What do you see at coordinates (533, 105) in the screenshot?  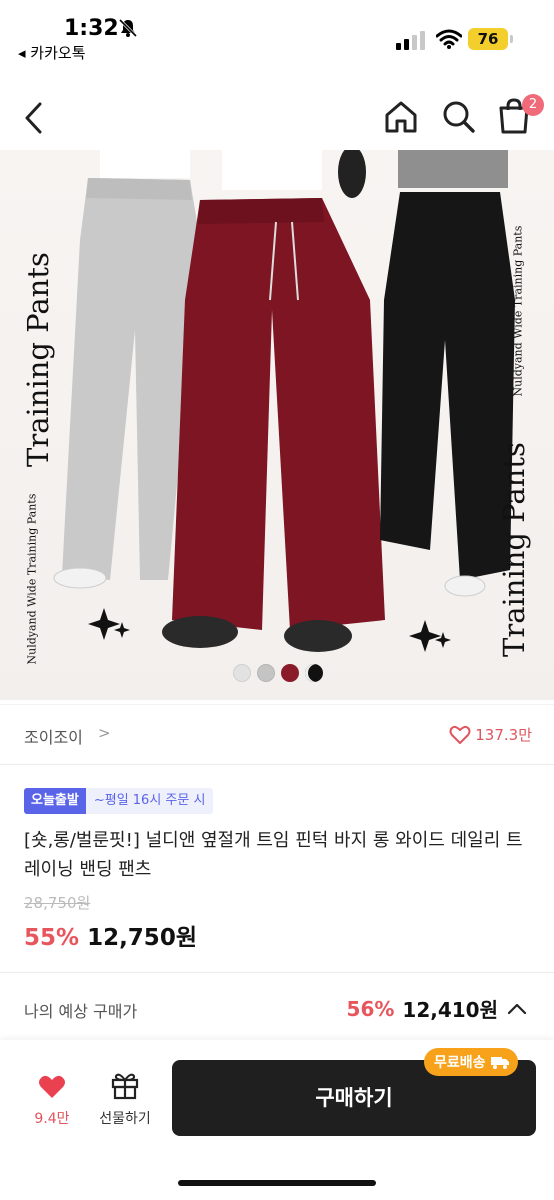 I see `cart-count-badge: 2` at bounding box center [533, 105].